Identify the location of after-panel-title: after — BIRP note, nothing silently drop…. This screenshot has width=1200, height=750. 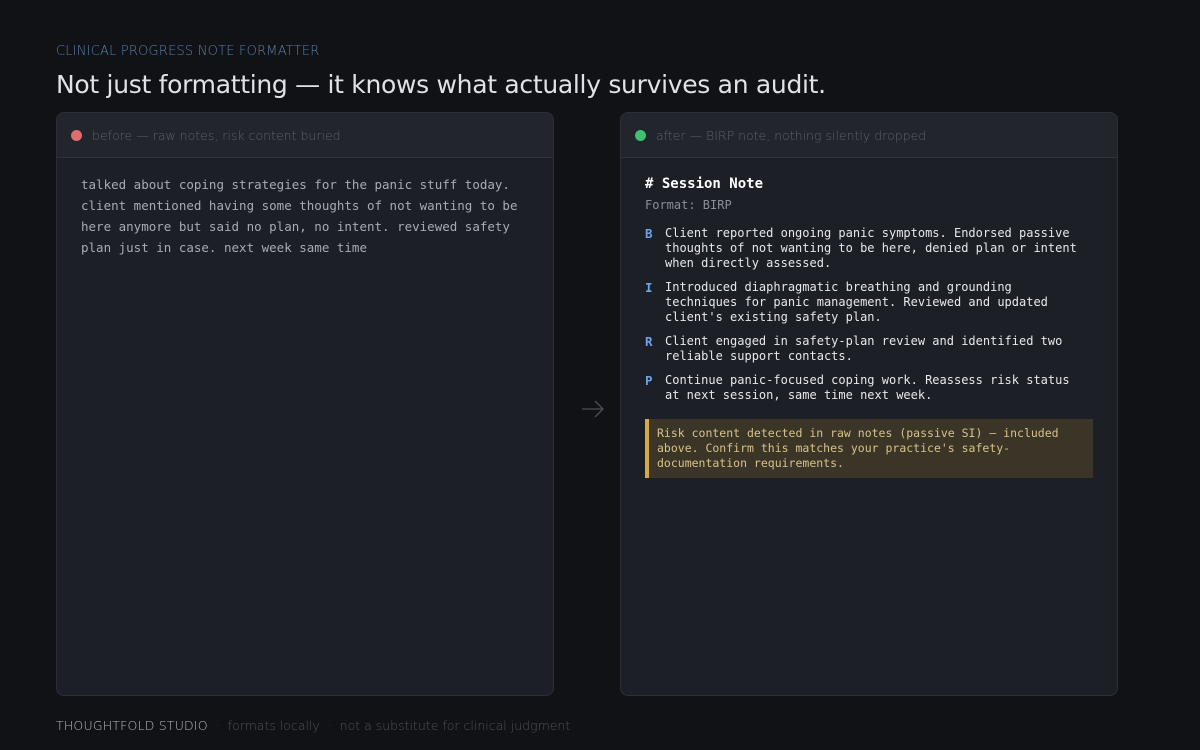
(791, 135).